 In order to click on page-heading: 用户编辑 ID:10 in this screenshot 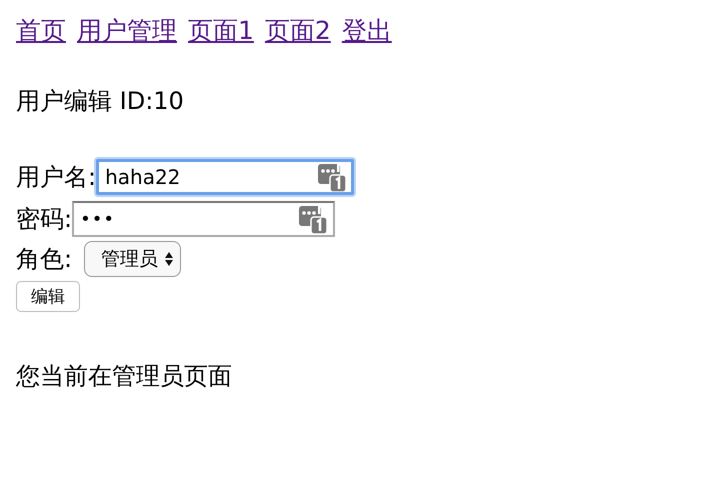, I will do `click(100, 101)`.